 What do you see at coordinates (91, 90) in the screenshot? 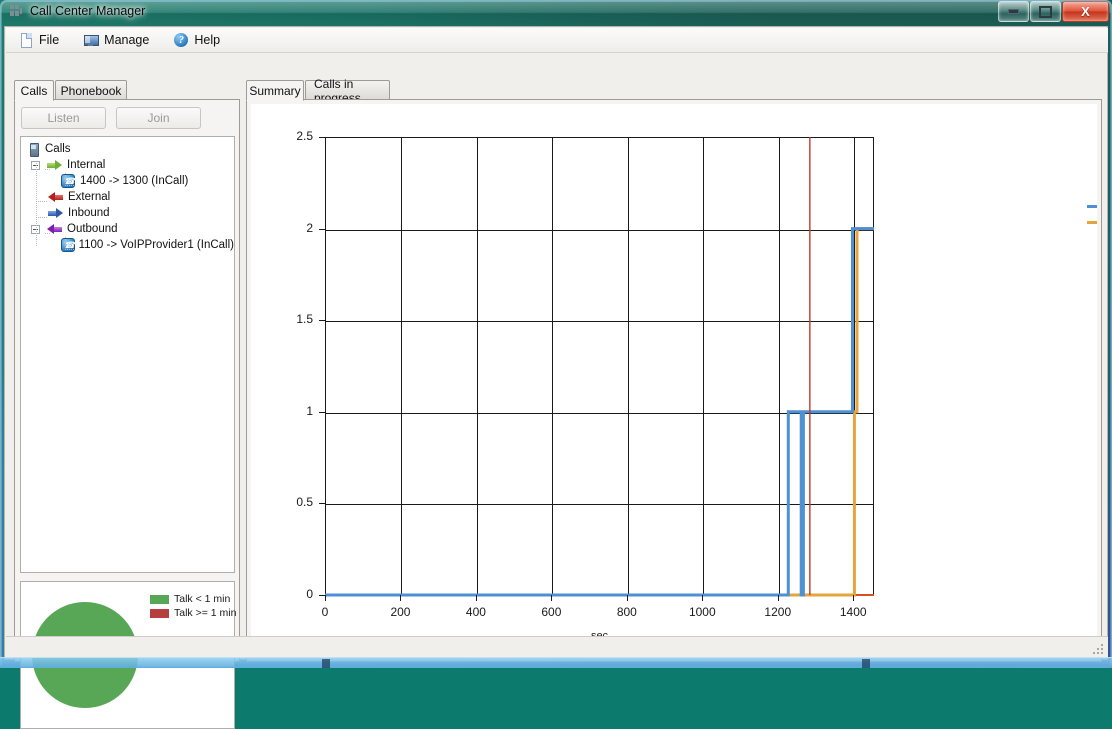
I see `tab-phonebook: Phonebook` at bounding box center [91, 90].